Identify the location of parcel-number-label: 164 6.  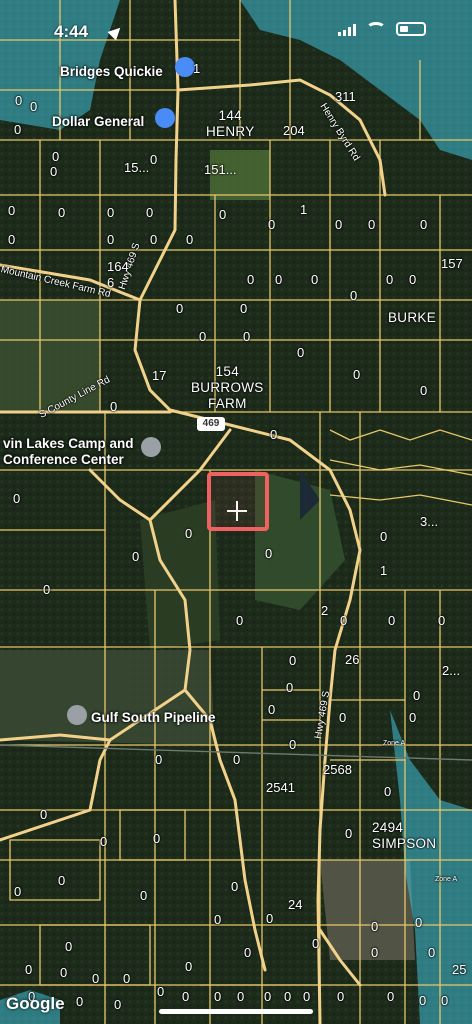
(118, 274).